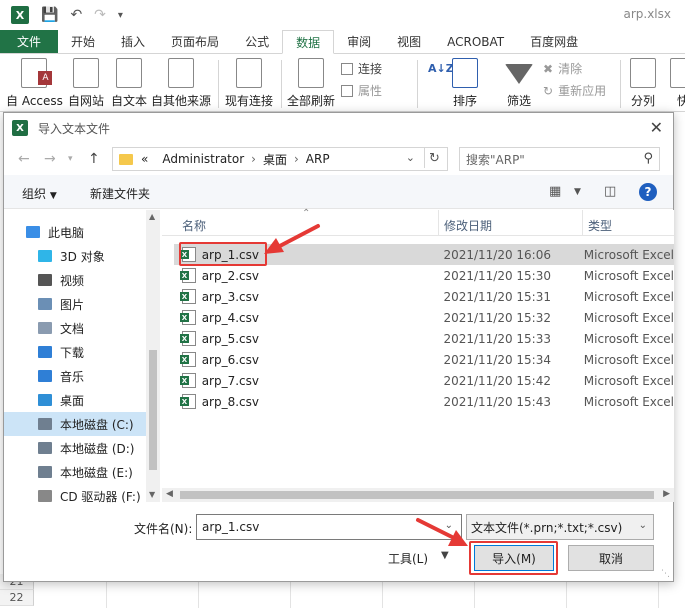  I want to click on scroll-down-icon: ▼, so click(152, 494).